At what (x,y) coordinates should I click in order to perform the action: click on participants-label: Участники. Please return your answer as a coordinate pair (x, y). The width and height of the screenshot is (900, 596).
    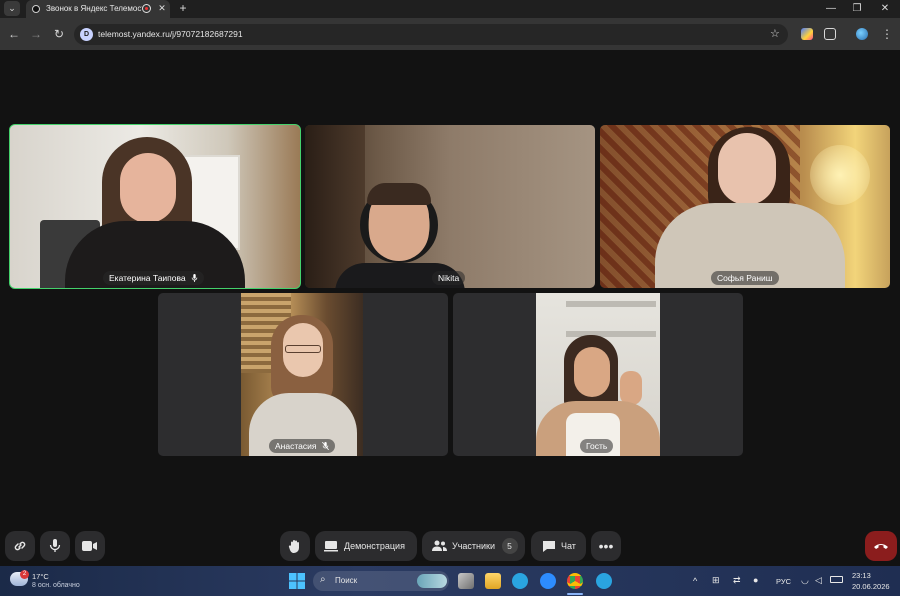
    Looking at the image, I should click on (473, 546).